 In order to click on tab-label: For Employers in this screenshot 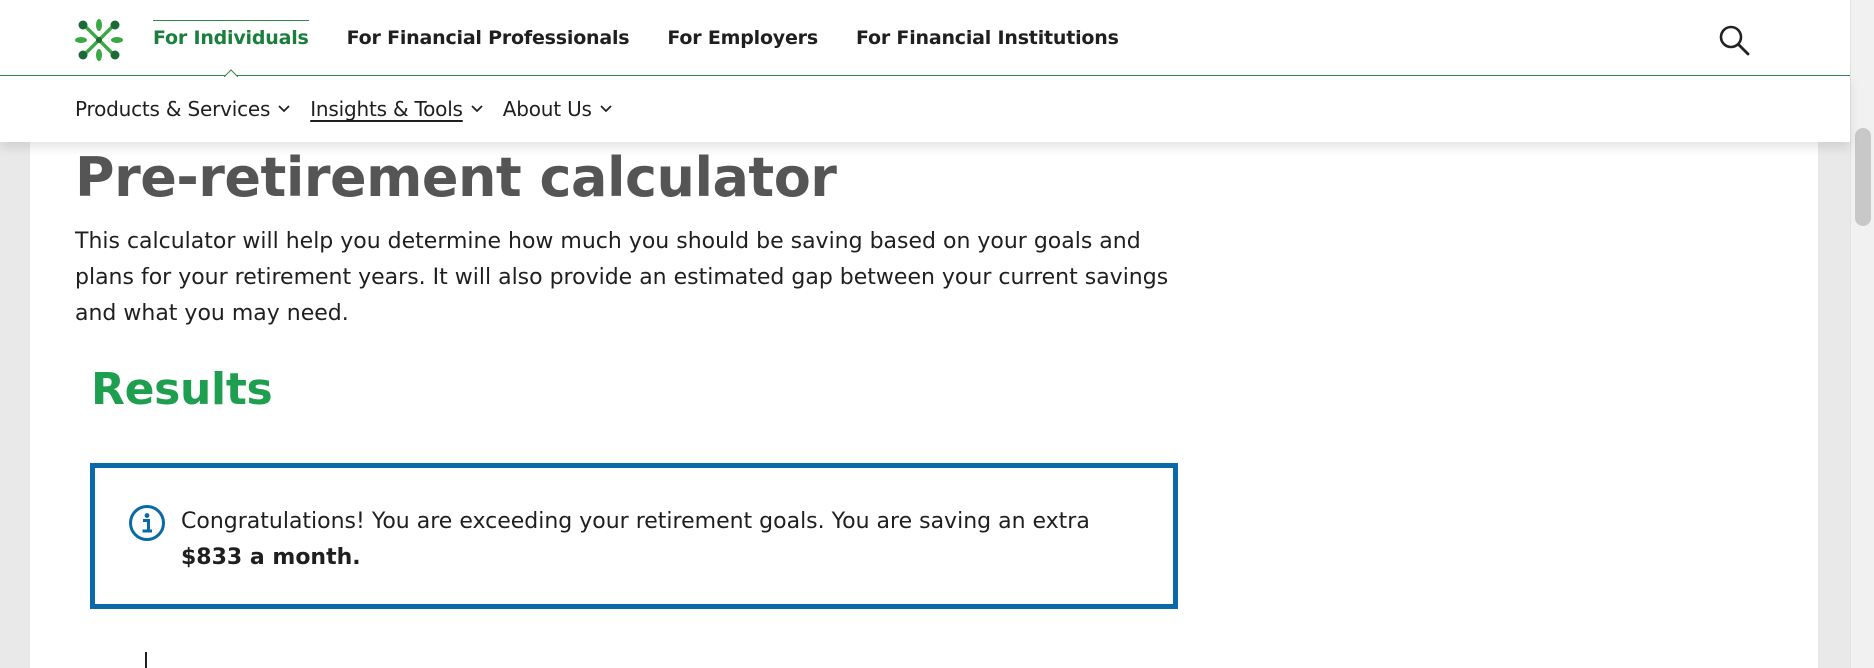, I will do `click(742, 38)`.